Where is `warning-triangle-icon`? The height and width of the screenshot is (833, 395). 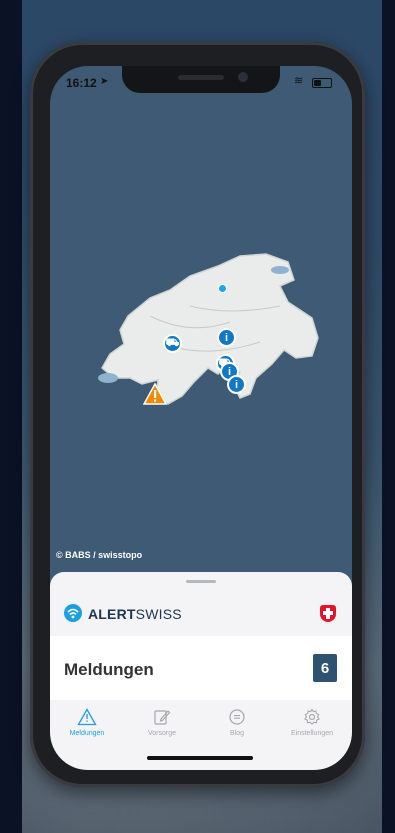
warning-triangle-icon is located at coordinates (87, 718).